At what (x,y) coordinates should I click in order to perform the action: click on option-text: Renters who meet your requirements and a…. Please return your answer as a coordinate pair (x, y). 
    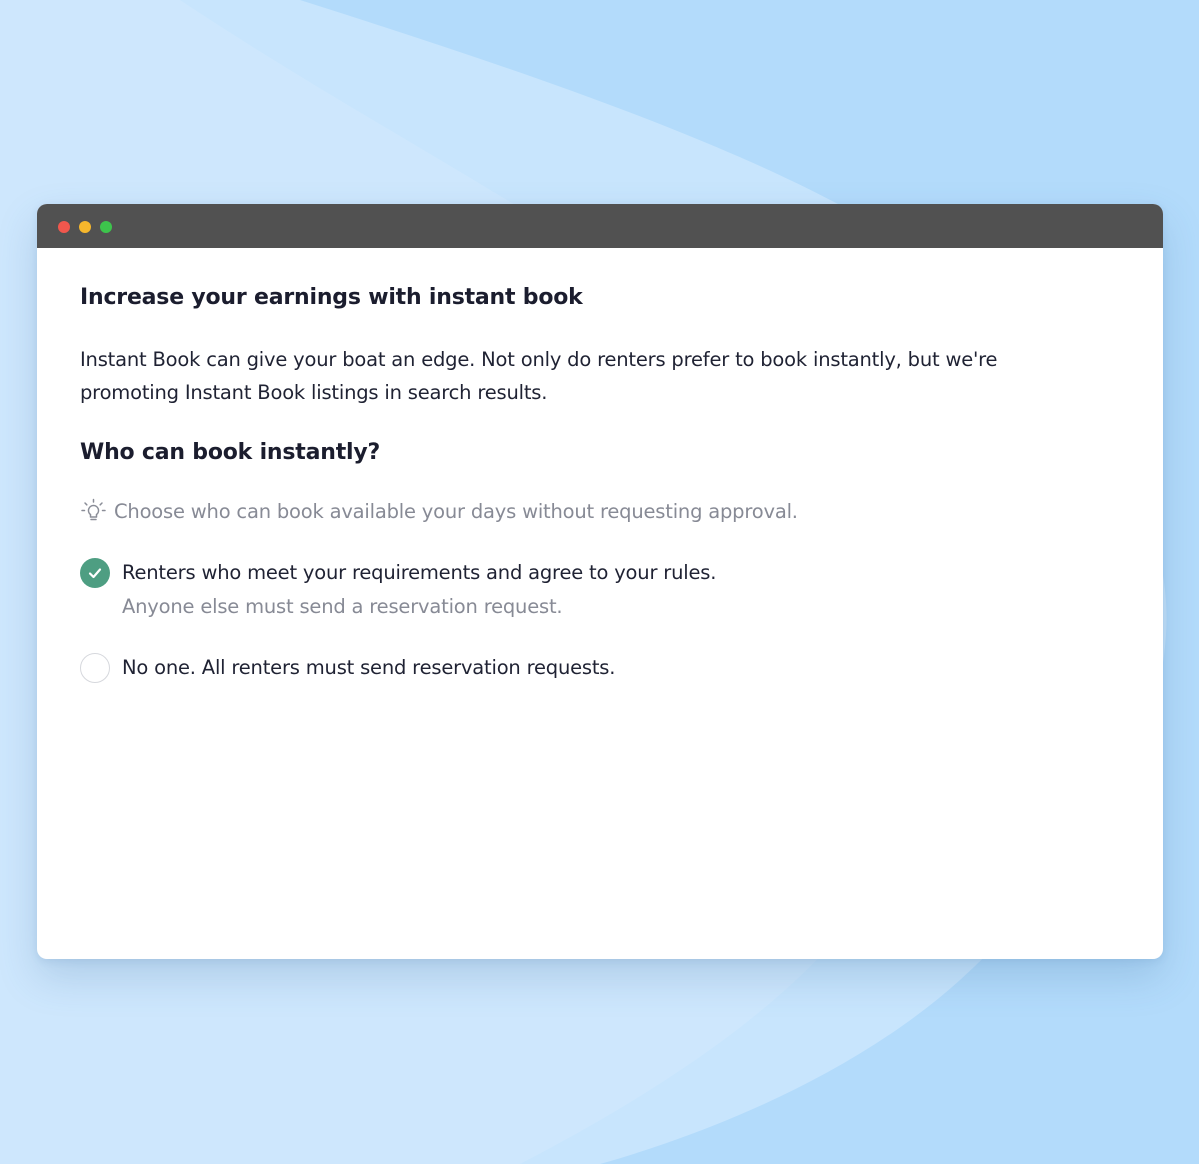
    Looking at the image, I should click on (419, 590).